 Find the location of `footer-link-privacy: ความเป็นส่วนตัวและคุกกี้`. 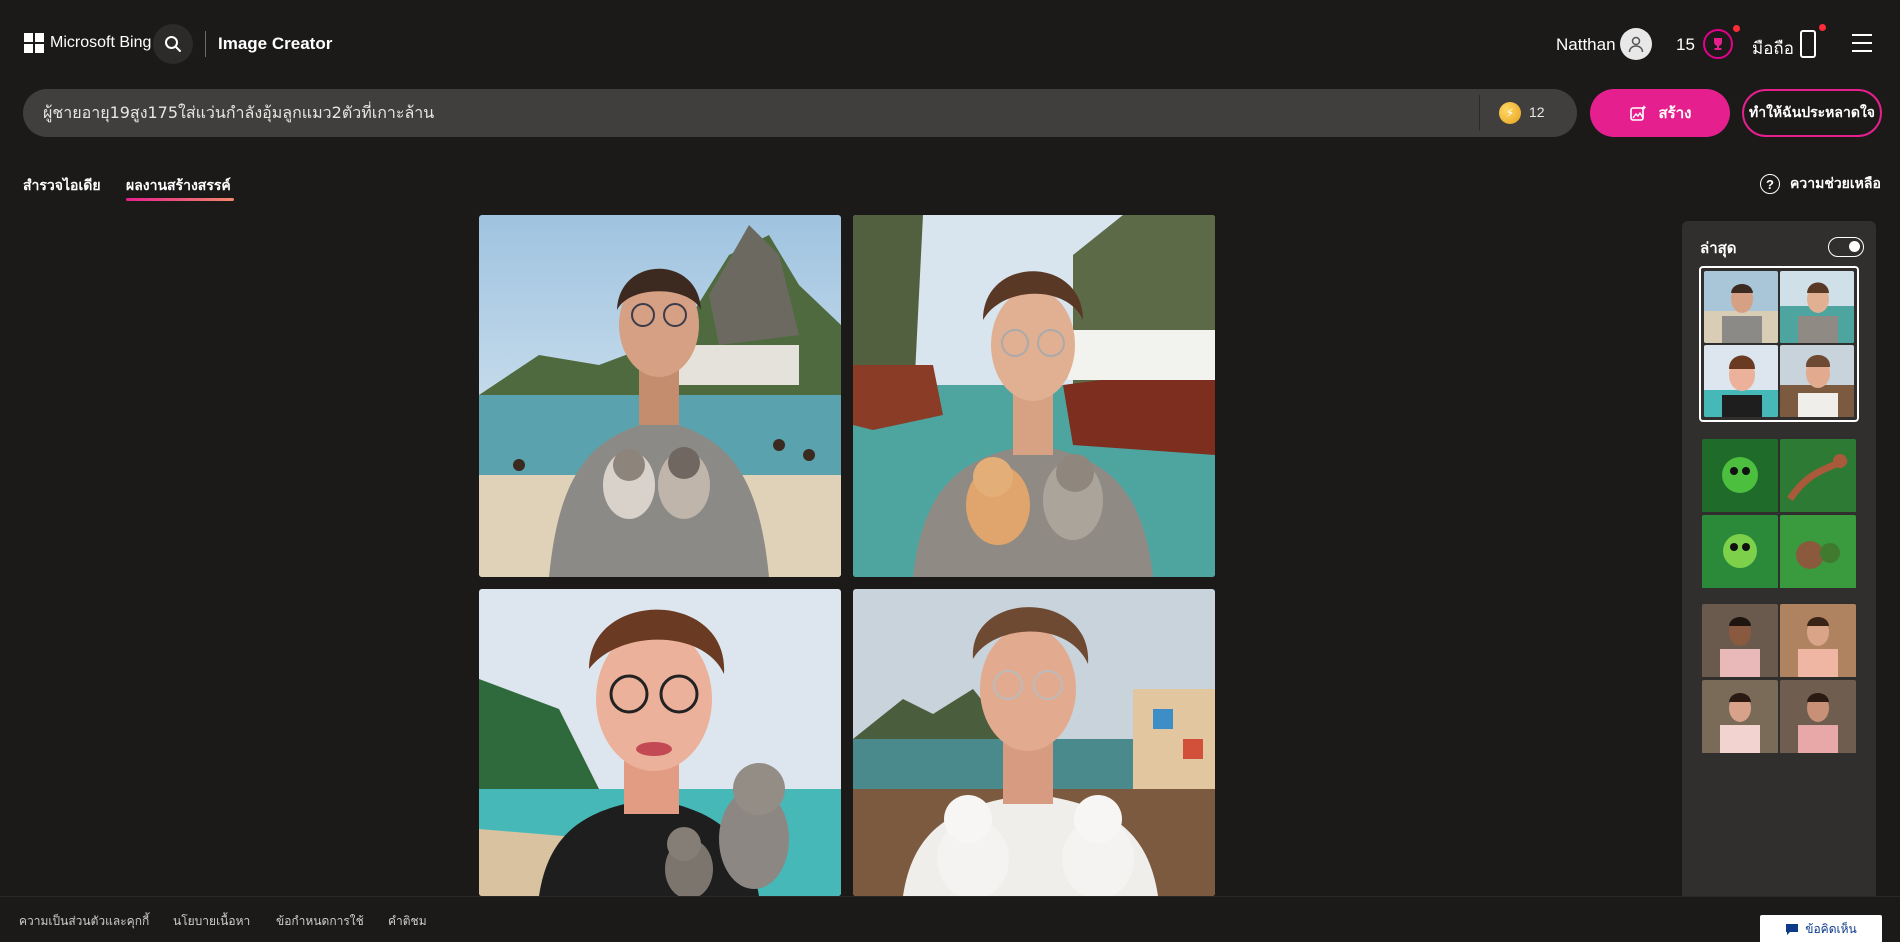

footer-link-privacy: ความเป็นส่วนตัวและคุกกี้ is located at coordinates (84, 921).